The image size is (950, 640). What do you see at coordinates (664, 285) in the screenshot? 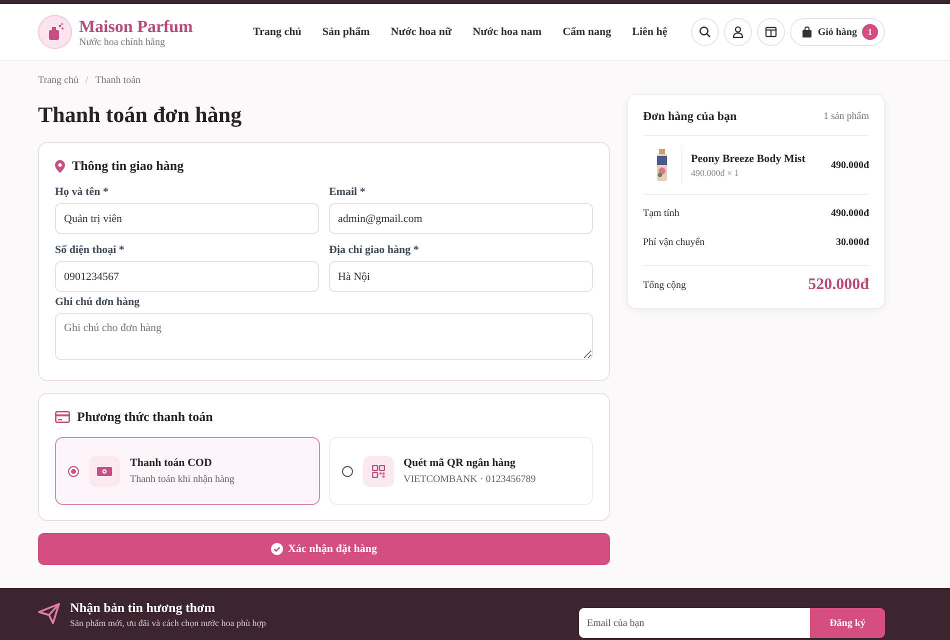
I see `total-label: Tổng cộng` at bounding box center [664, 285].